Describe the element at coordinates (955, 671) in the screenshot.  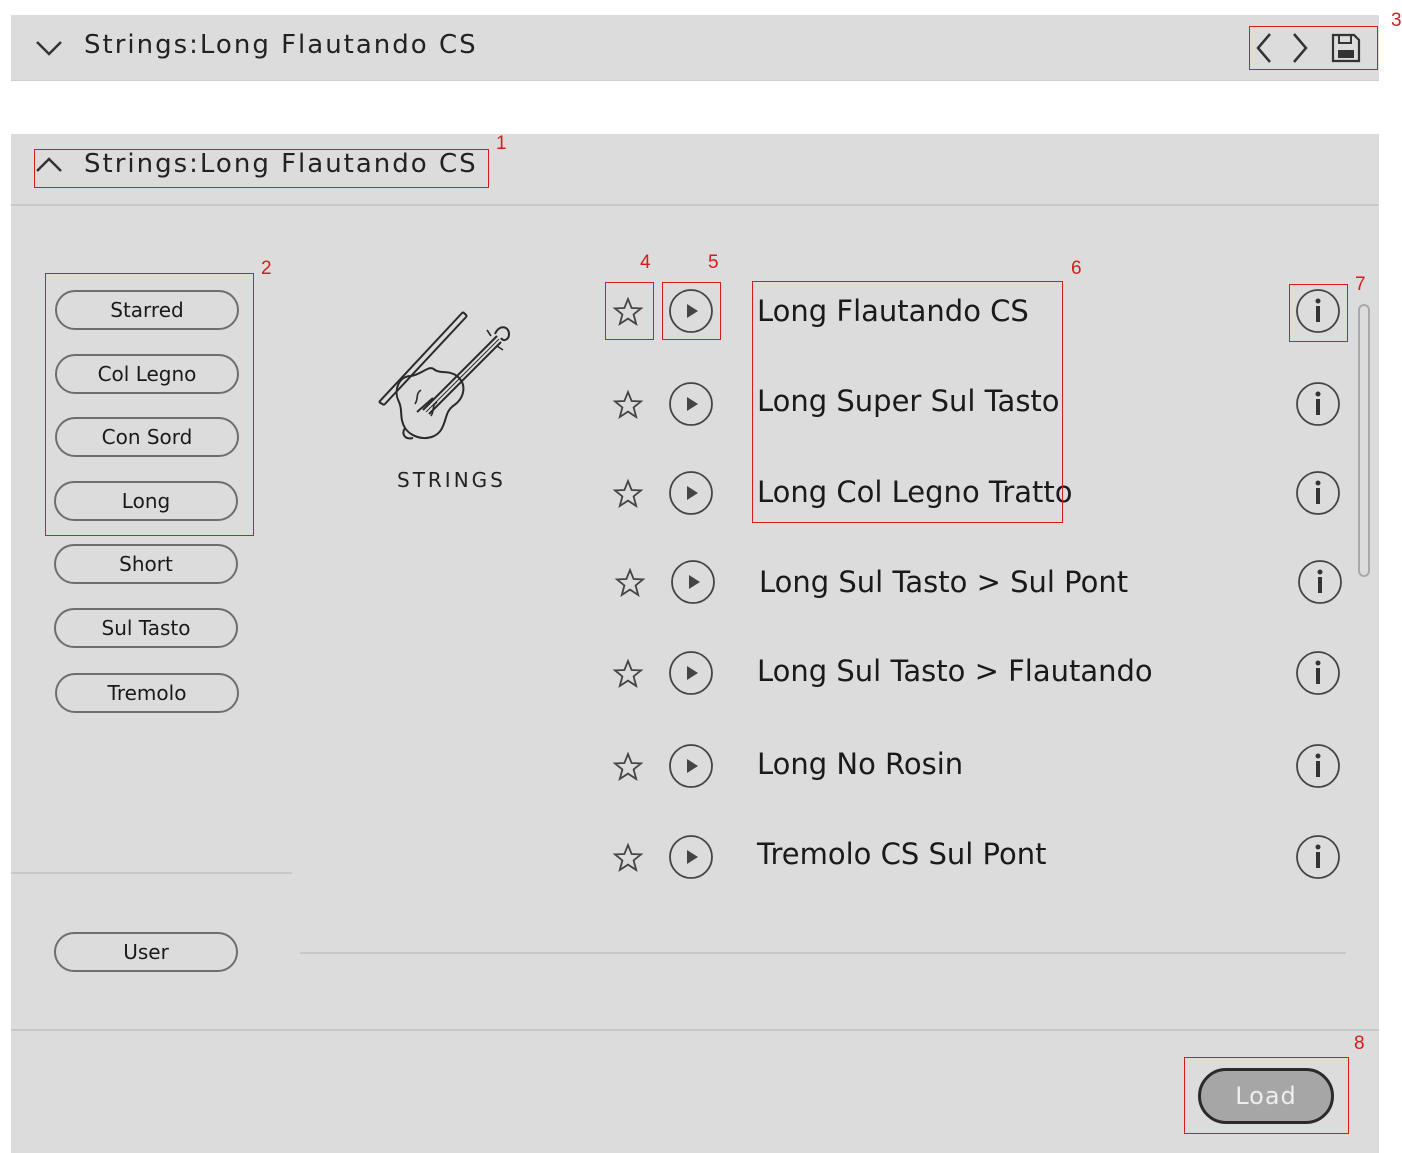
I see `preset-name: Long Sul Tasto > Flautando` at that location.